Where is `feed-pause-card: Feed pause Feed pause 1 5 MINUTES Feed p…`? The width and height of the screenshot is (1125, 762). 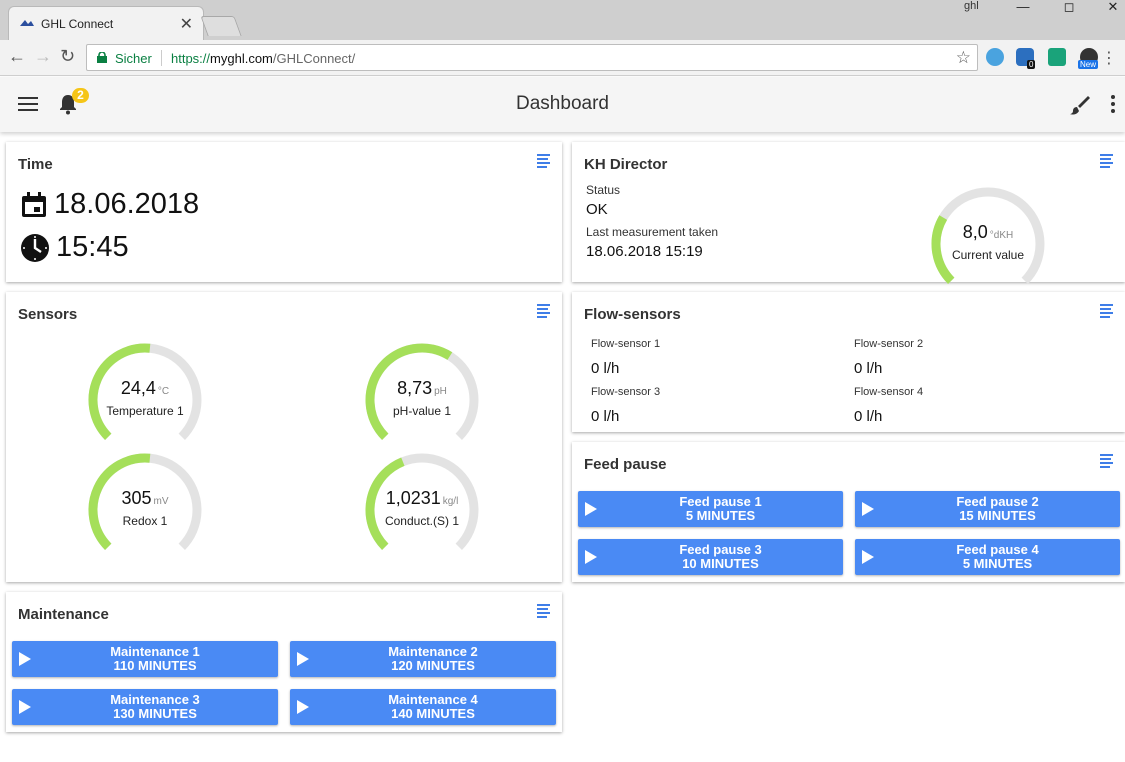 feed-pause-card: Feed pause Feed pause 1 5 MINUTES Feed p… is located at coordinates (848, 512).